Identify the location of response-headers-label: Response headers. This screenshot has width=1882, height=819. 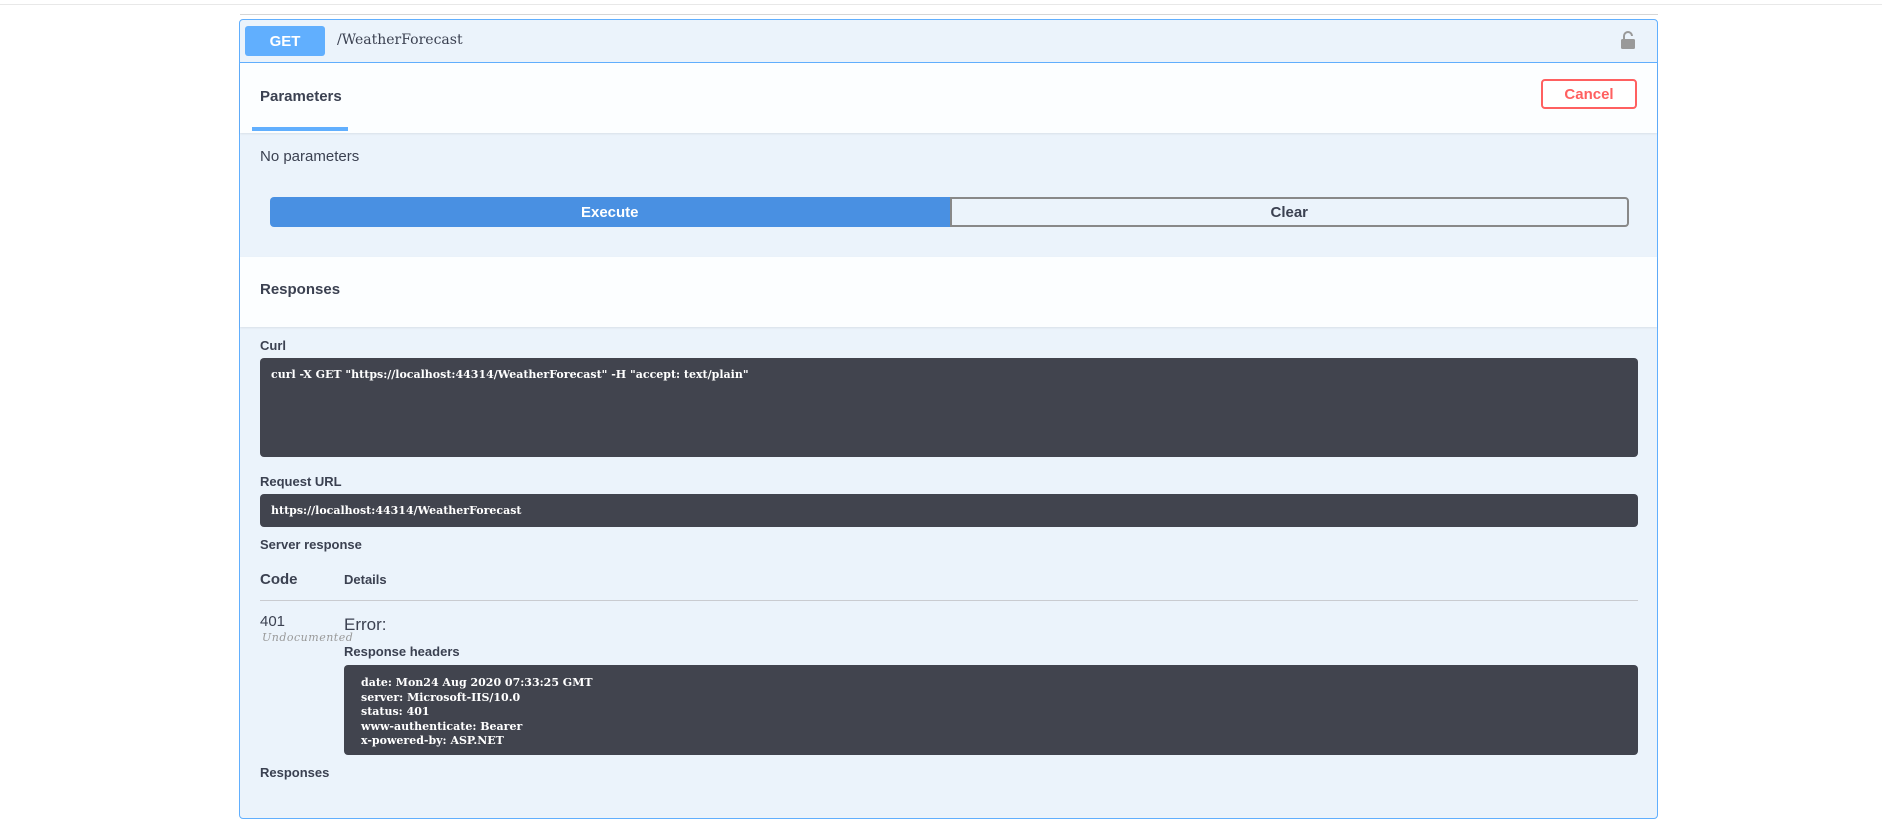
(402, 651).